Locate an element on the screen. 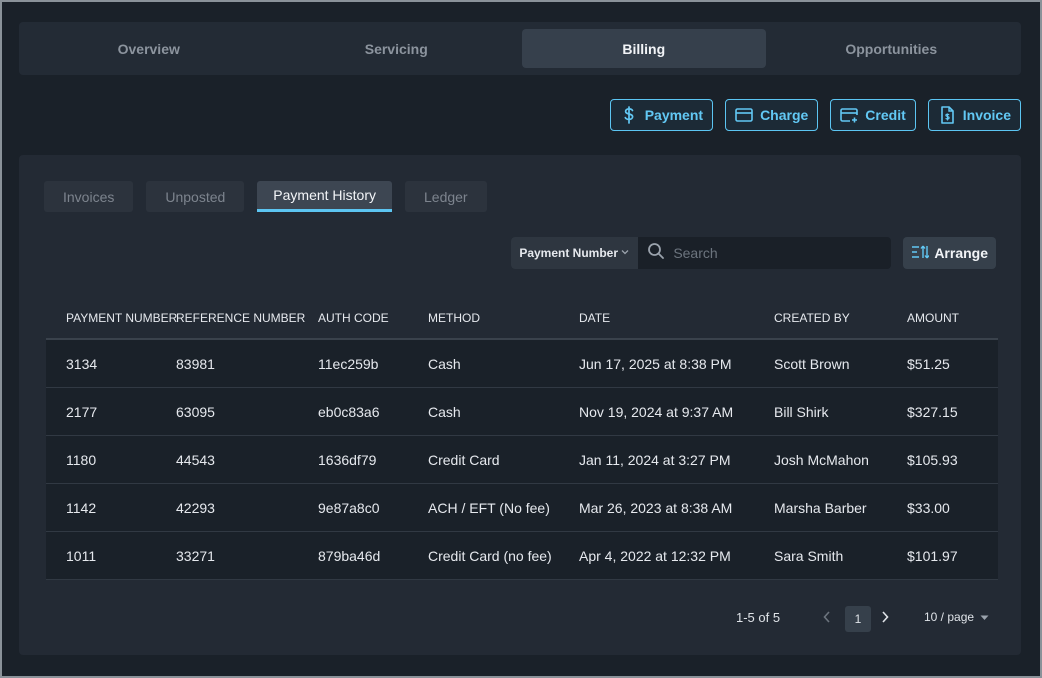 This screenshot has width=1042, height=678. tab-ledger: Ledger is located at coordinates (446, 196).